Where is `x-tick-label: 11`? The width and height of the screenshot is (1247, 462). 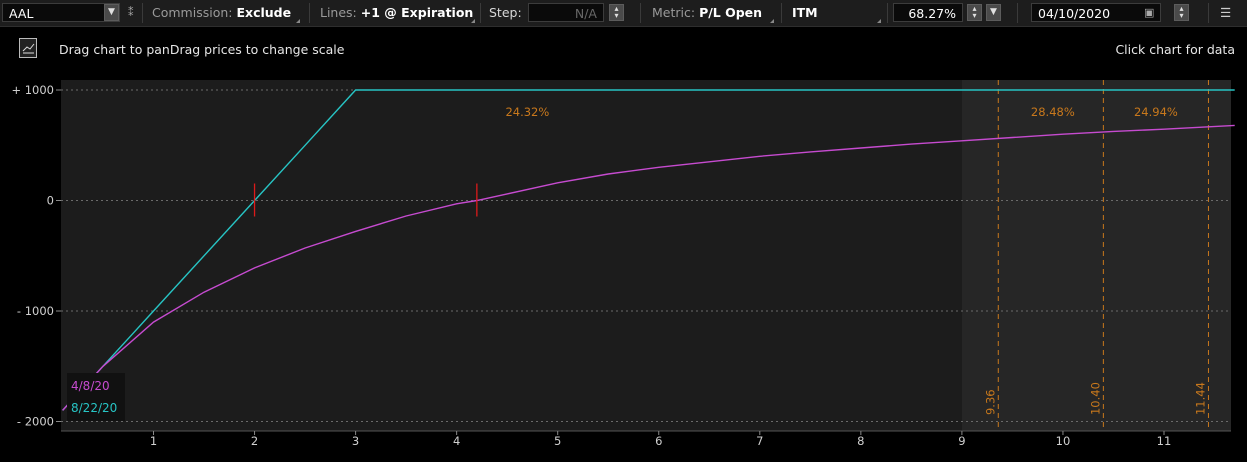 x-tick-label: 11 is located at coordinates (1164, 441).